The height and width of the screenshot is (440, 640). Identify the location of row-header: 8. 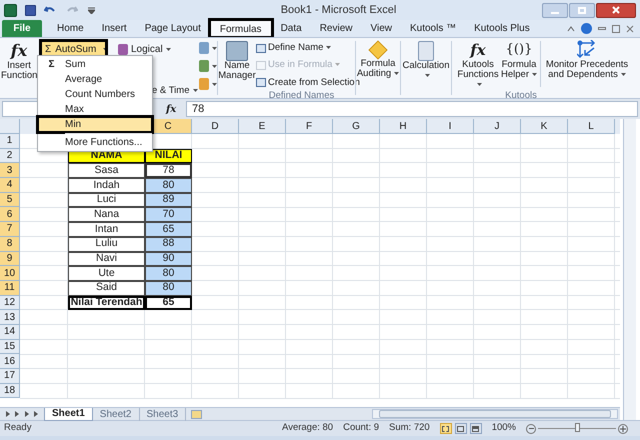
(10, 244).